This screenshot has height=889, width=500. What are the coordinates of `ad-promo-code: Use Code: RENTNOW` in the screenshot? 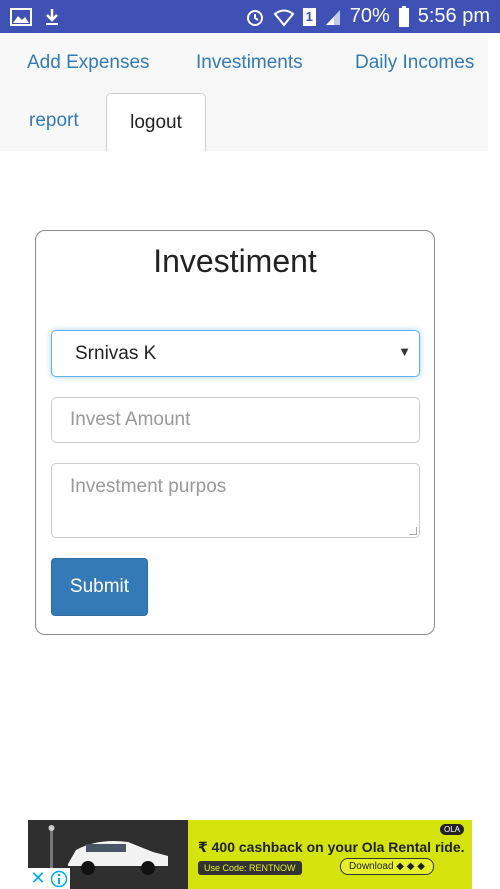 It's located at (250, 868).